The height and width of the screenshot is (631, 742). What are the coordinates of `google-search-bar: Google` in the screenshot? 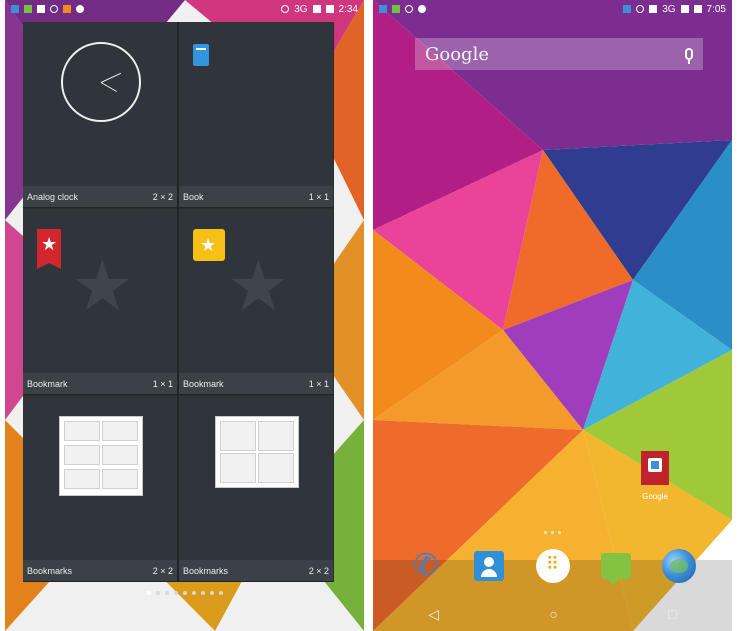 It's located at (559, 54).